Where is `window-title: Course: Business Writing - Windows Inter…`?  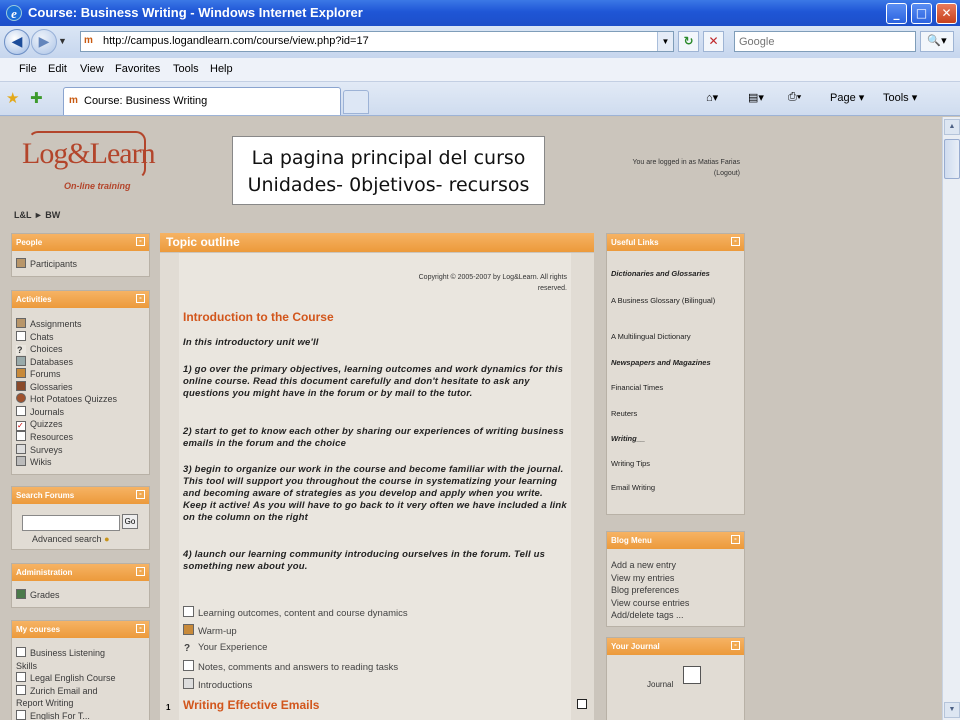
window-title: Course: Business Writing - Windows Inter… is located at coordinates (195, 12).